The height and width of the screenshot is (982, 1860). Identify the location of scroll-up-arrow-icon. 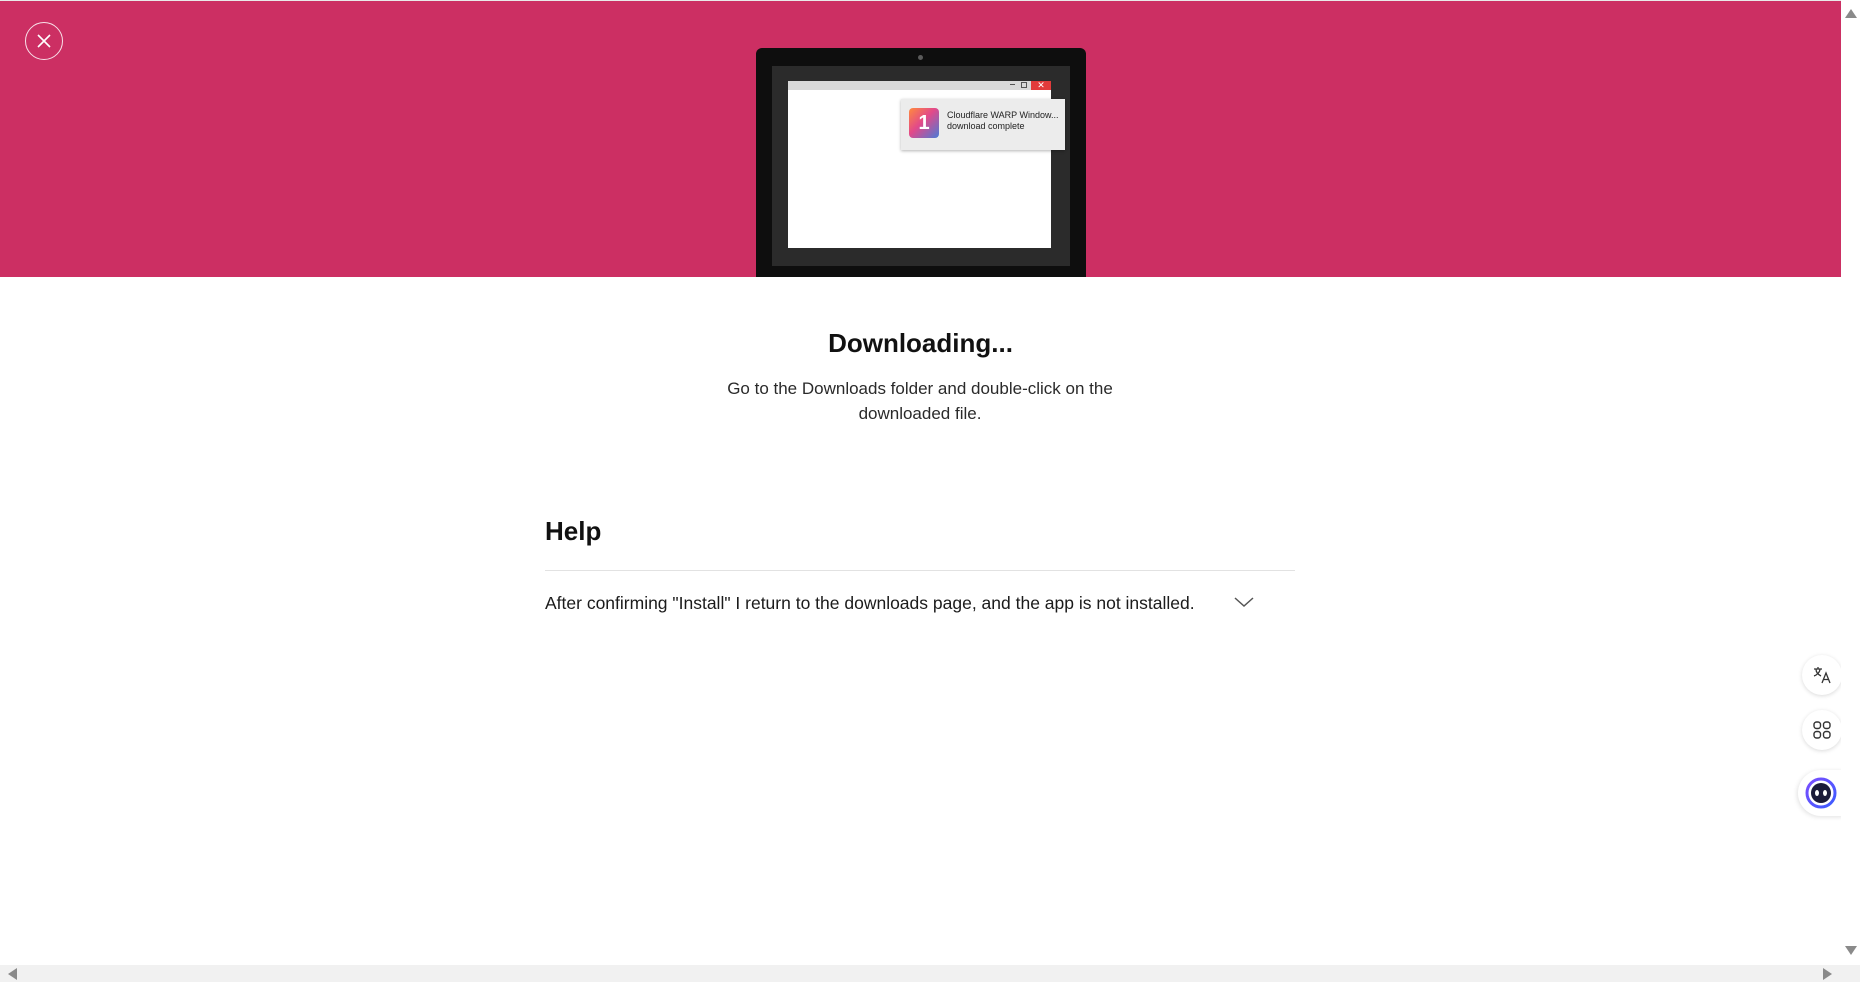
(1851, 13).